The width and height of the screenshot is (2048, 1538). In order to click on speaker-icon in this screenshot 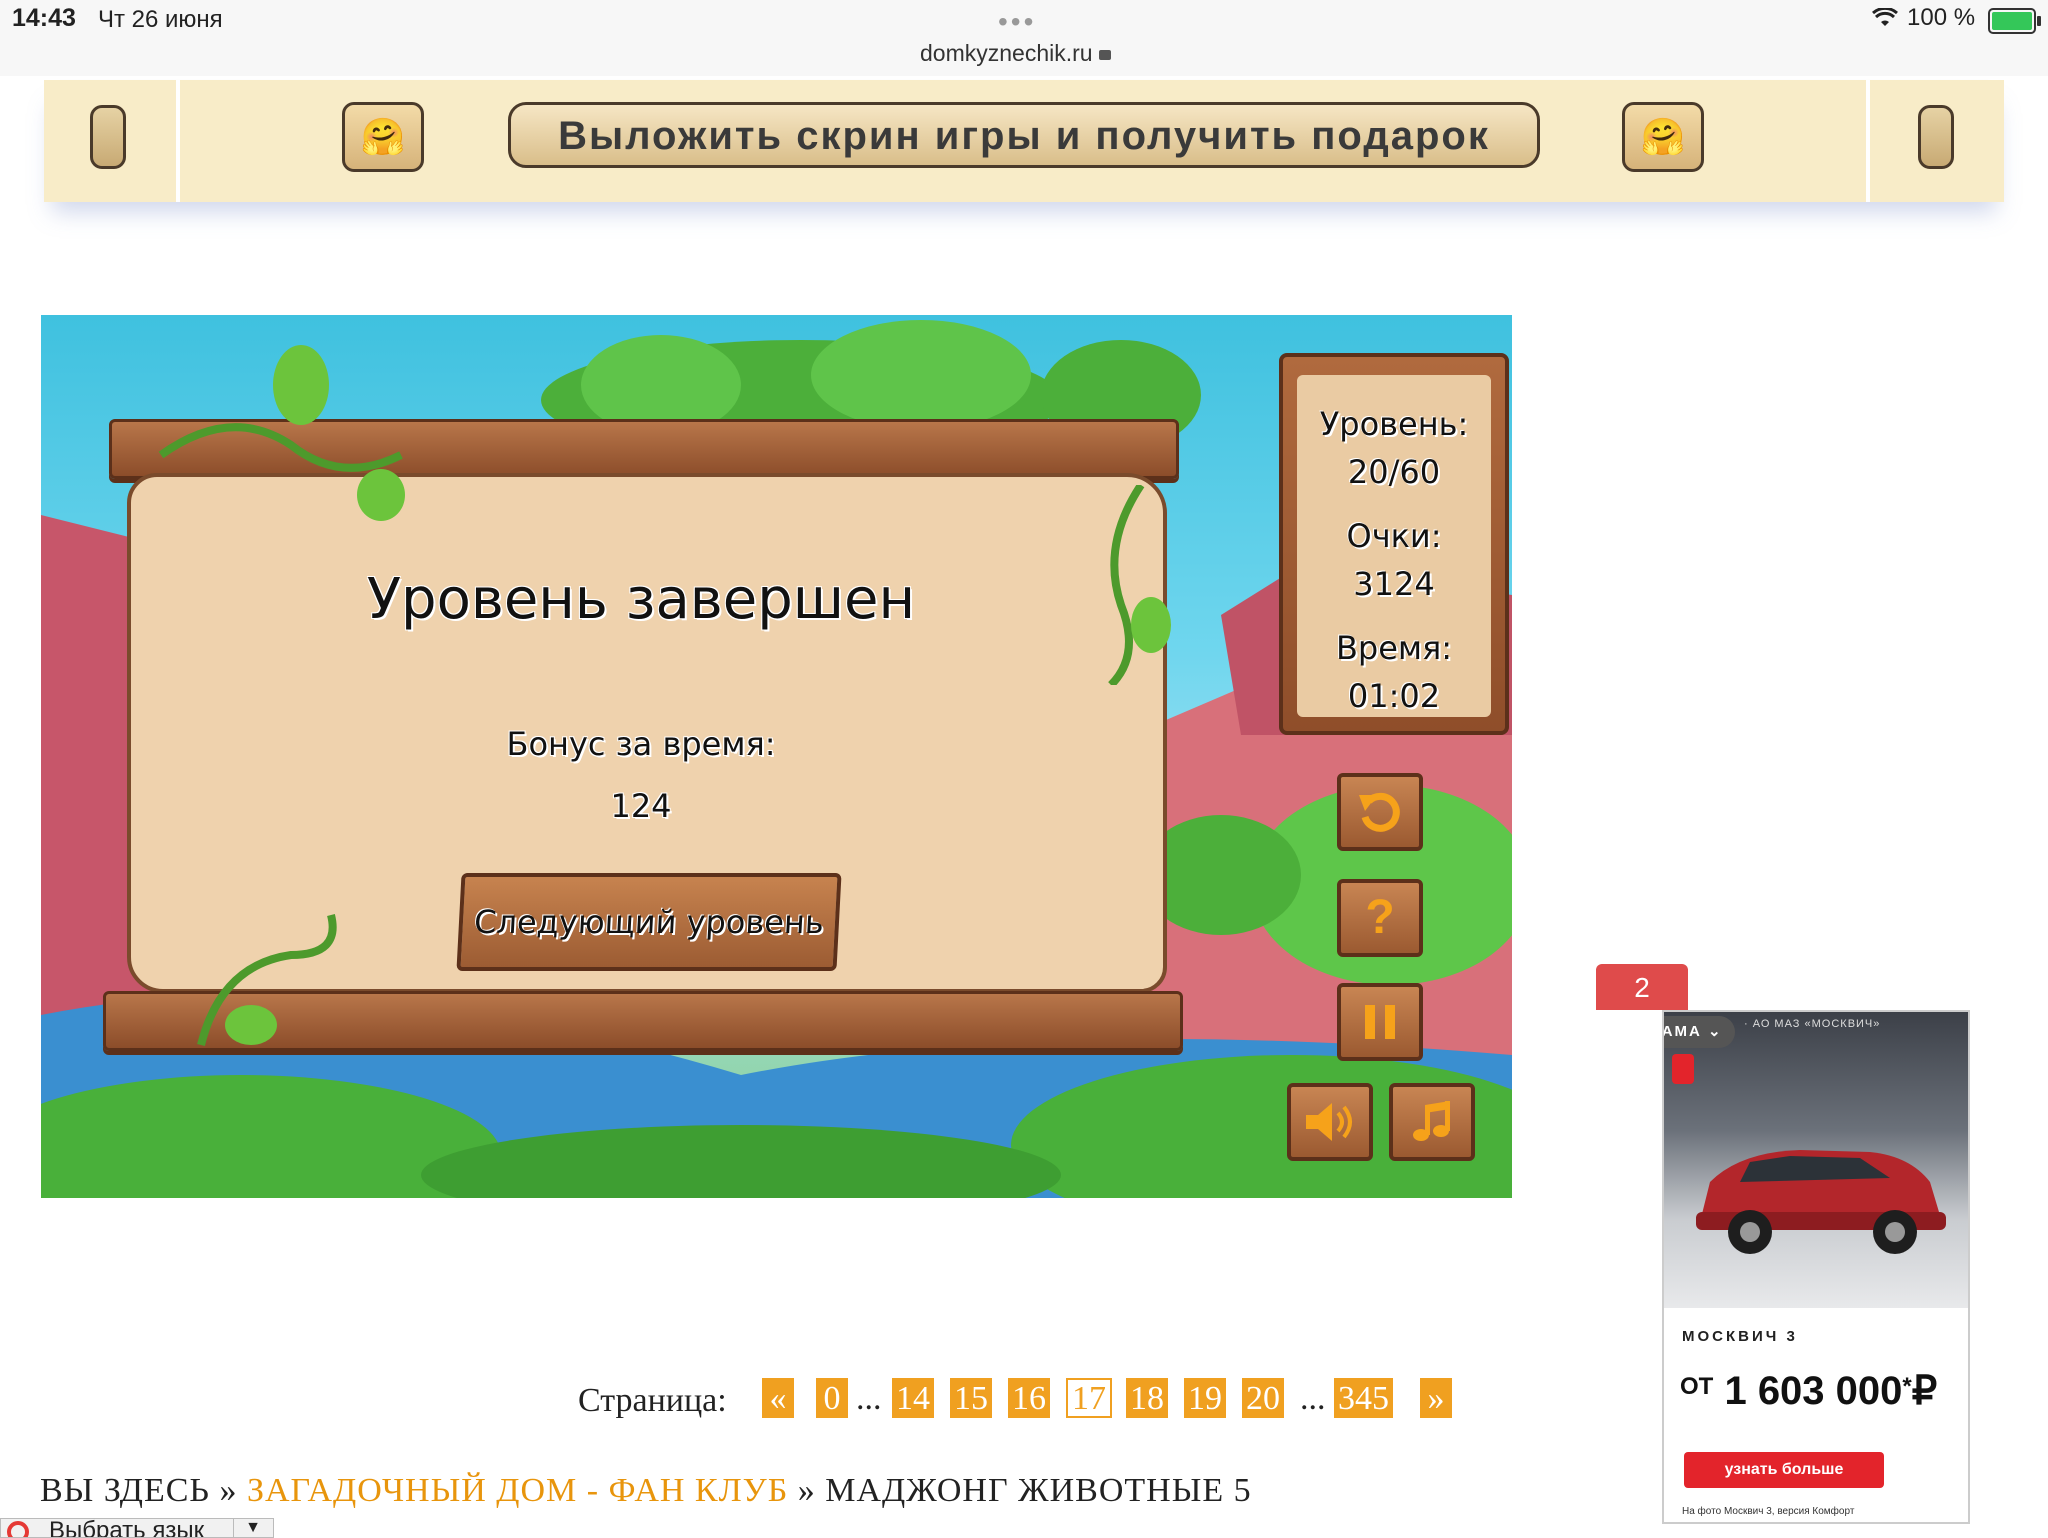, I will do `click(1329, 1122)`.